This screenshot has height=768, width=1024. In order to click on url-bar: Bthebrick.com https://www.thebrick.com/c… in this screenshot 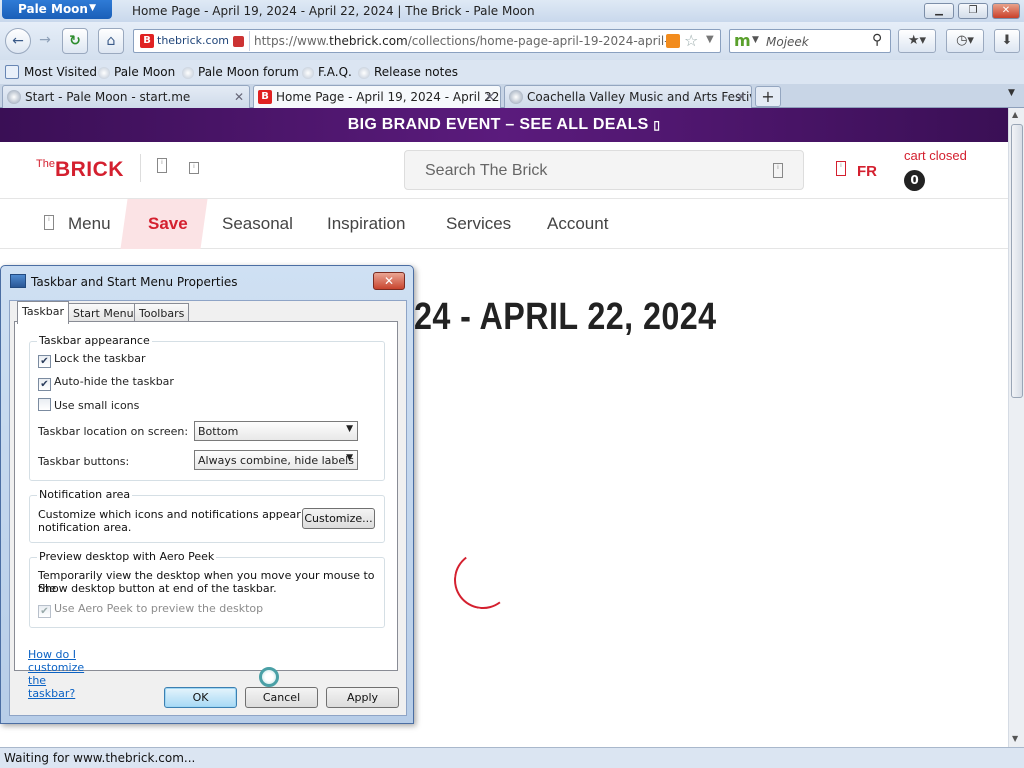, I will do `click(427, 41)`.